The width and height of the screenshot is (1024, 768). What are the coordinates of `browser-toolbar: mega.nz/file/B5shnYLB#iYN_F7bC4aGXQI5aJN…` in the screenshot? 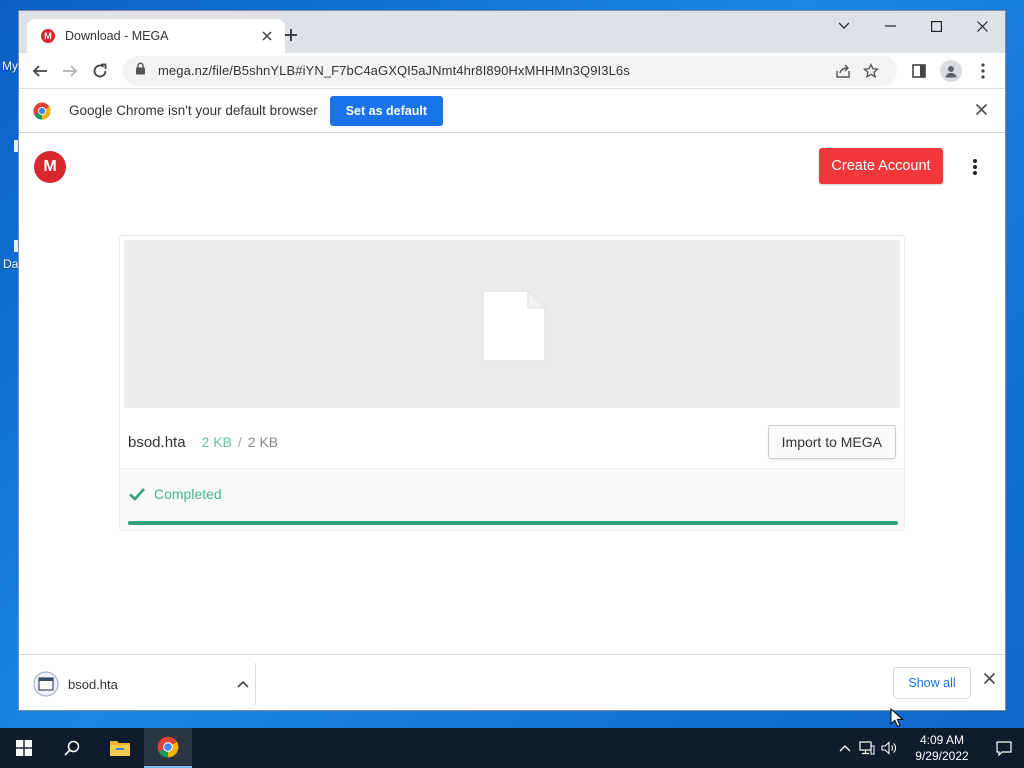 It's located at (512, 71).